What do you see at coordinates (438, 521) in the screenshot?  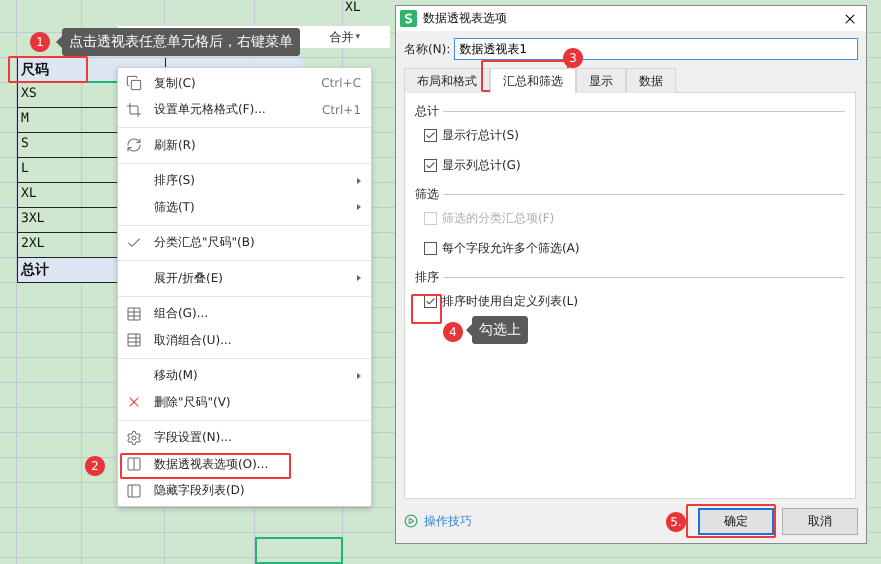 I see `tips-link: 操作技巧` at bounding box center [438, 521].